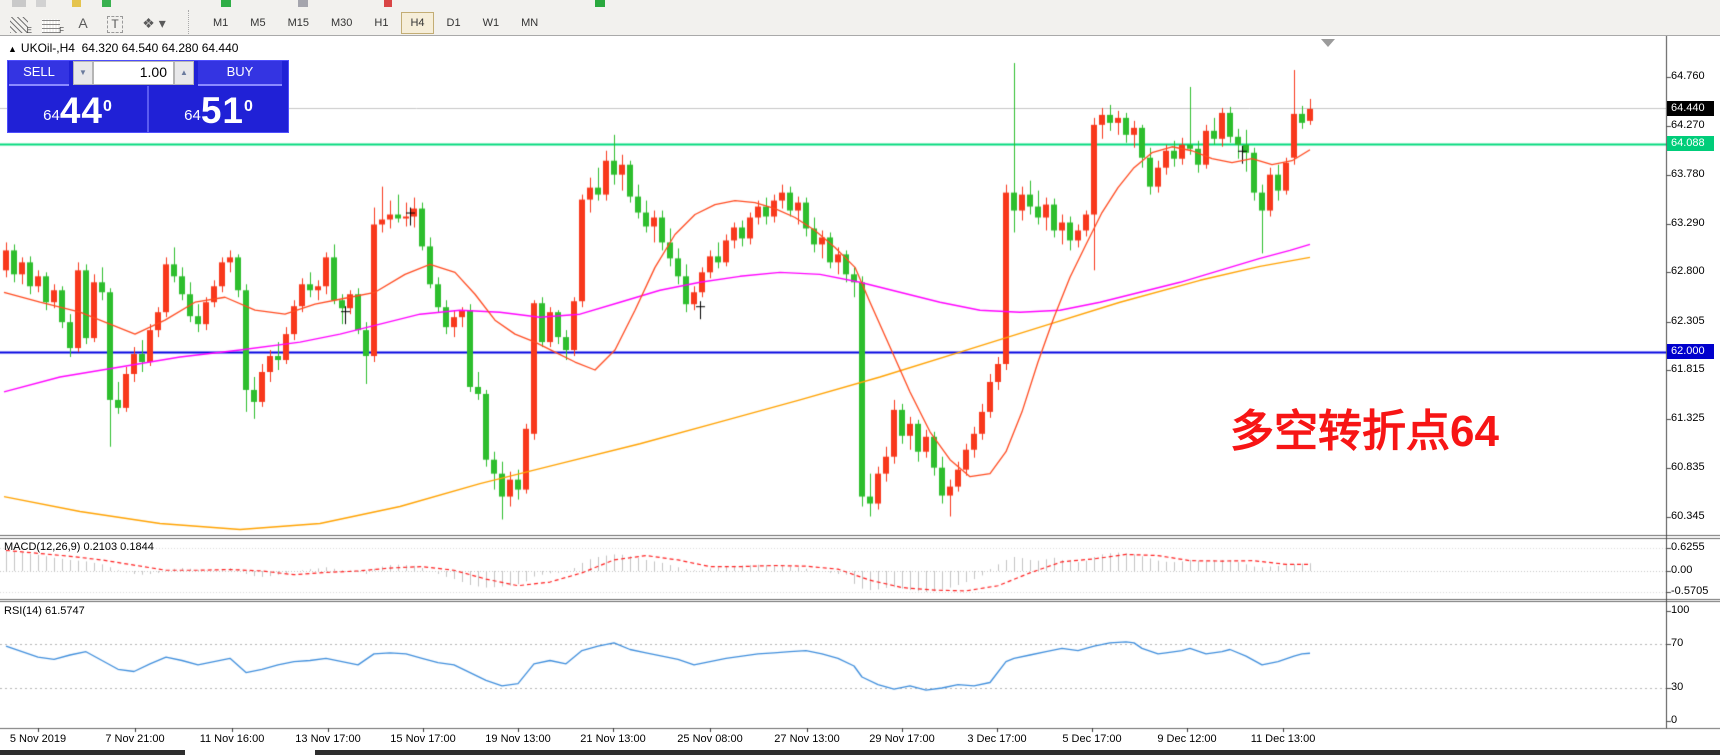 Image resolution: width=1720 pixels, height=756 pixels. What do you see at coordinates (417, 23) in the screenshot?
I see `timeframe-button-h4: H4` at bounding box center [417, 23].